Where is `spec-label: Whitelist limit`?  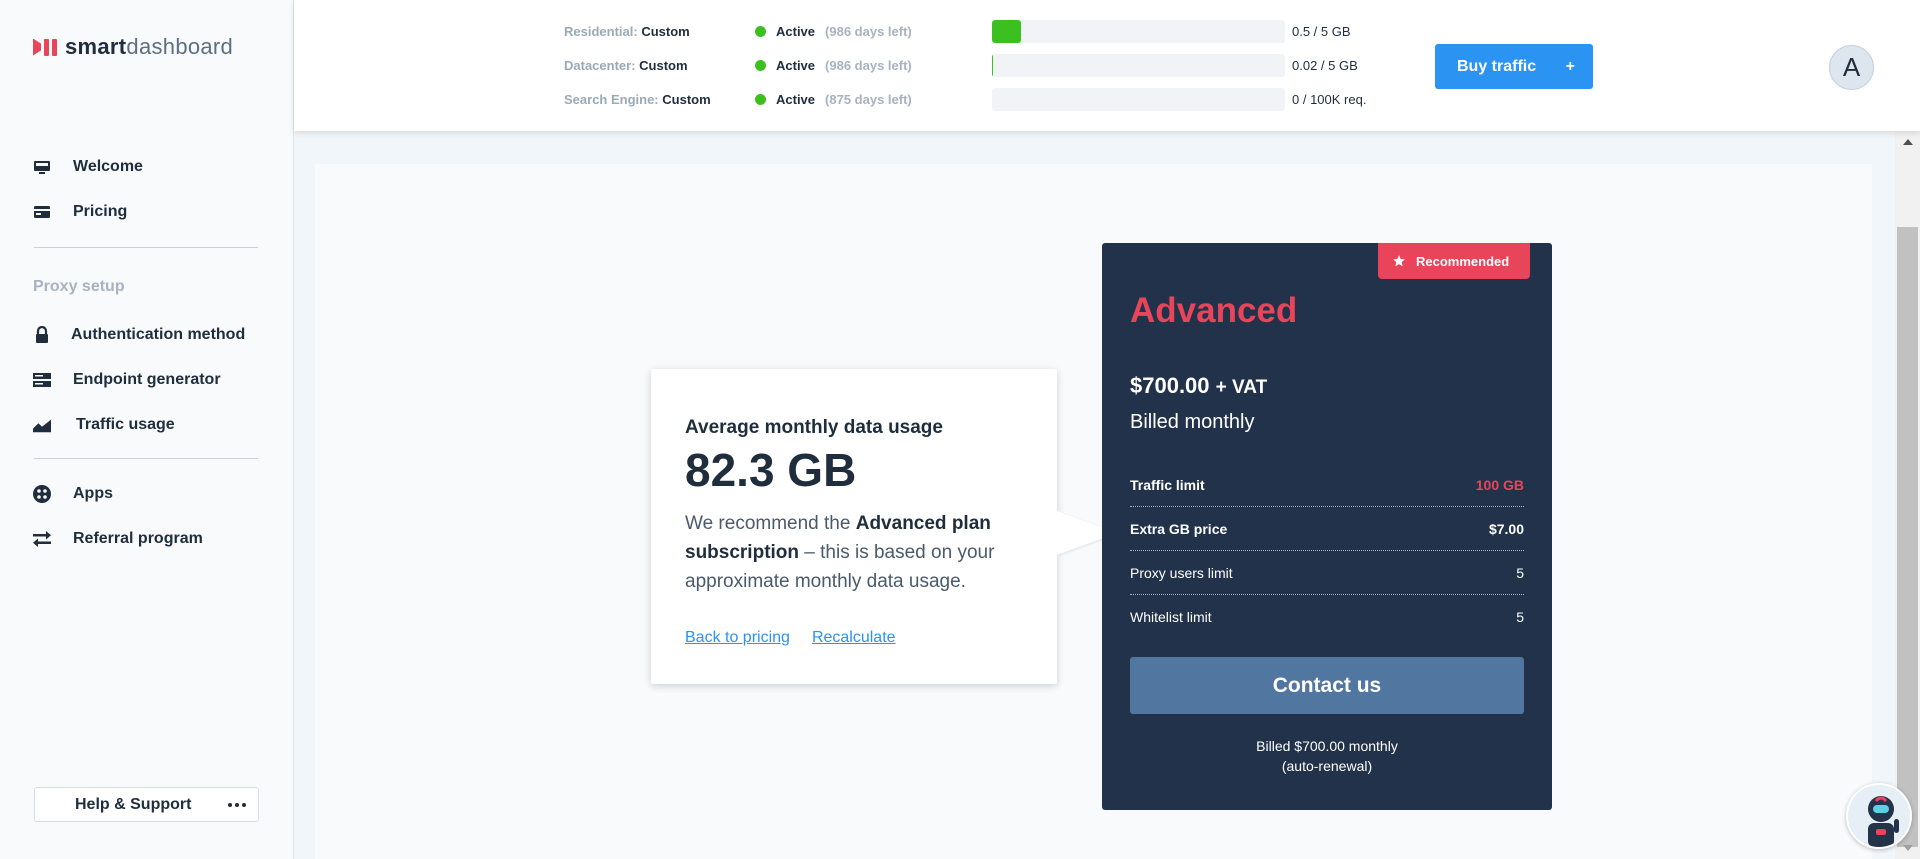 spec-label: Whitelist limit is located at coordinates (1171, 617).